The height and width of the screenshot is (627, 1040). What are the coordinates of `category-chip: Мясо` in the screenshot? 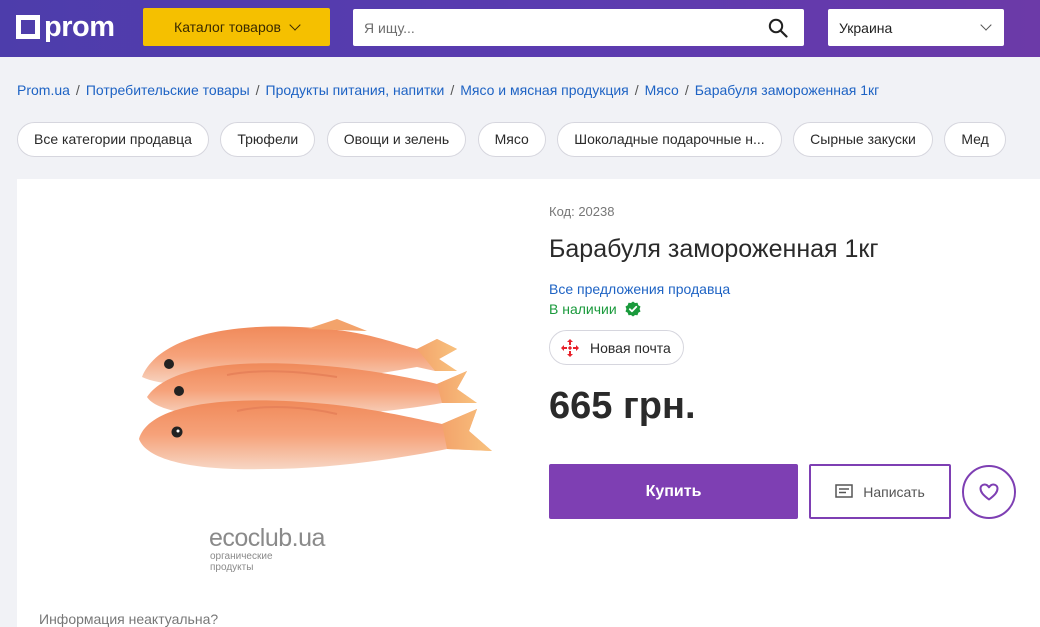 It's located at (511, 139).